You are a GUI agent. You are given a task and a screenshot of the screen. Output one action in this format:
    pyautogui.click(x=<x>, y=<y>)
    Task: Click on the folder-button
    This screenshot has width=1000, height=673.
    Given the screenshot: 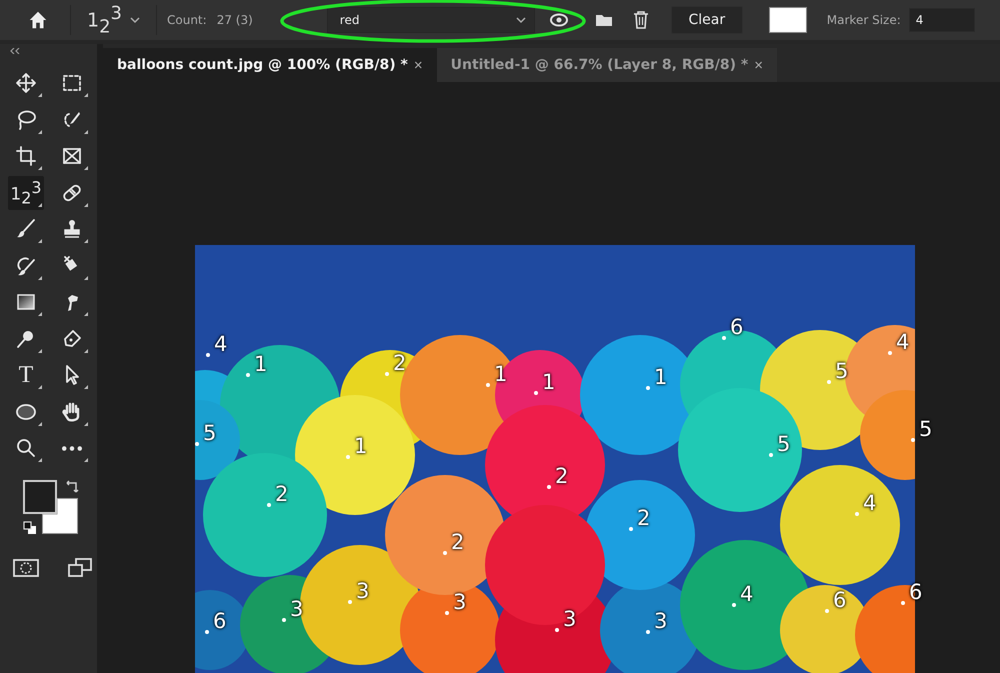 What is the action you would take?
    pyautogui.click(x=603, y=20)
    